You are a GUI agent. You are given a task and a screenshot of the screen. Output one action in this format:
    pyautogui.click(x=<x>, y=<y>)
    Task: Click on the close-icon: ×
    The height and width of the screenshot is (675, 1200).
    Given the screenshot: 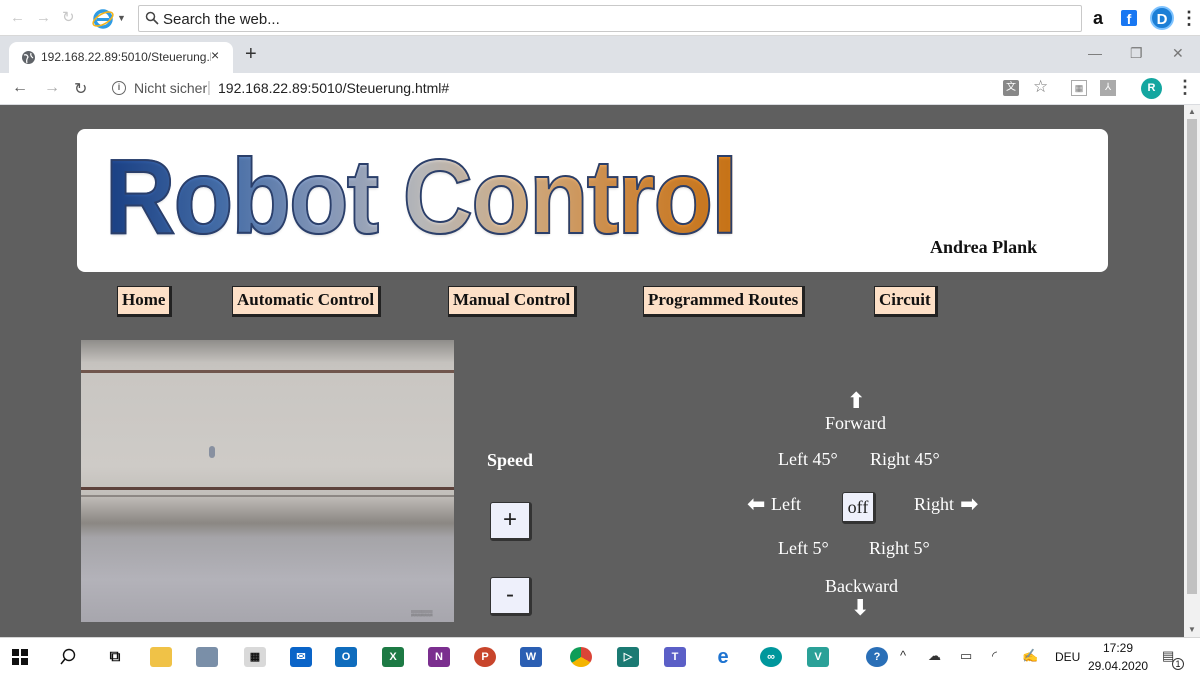 What is the action you would take?
    pyautogui.click(x=215, y=55)
    